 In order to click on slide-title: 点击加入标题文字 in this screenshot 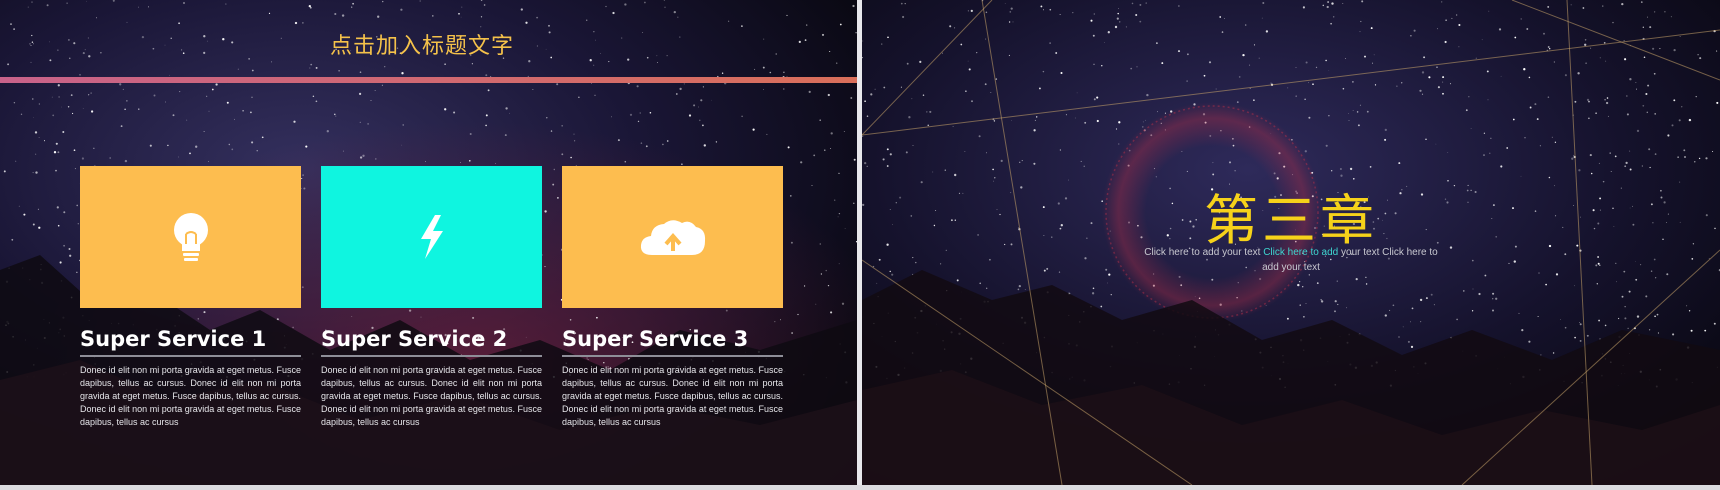, I will do `click(422, 44)`.